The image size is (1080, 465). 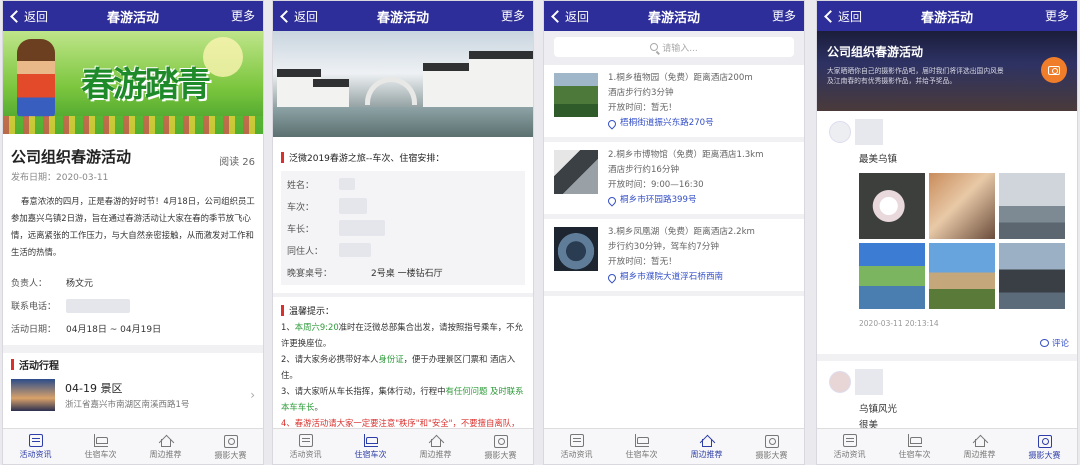 What do you see at coordinates (403, 157) in the screenshot?
I see `arrangement-title: 泛微2019春游之旅--车次、住宿安排：` at bounding box center [403, 157].